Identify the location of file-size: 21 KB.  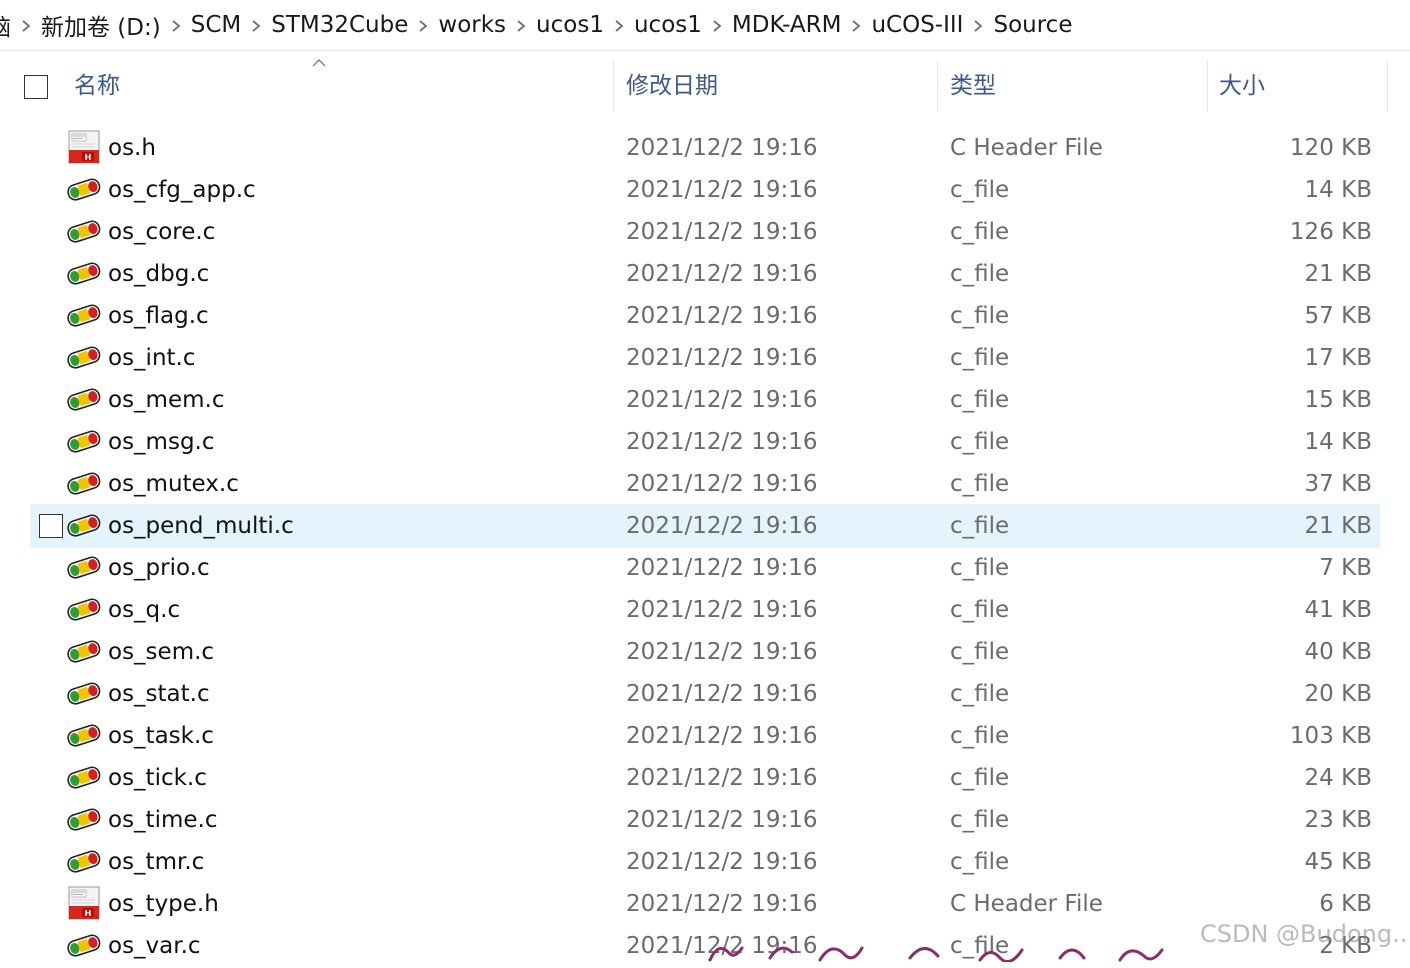
(1338, 526).